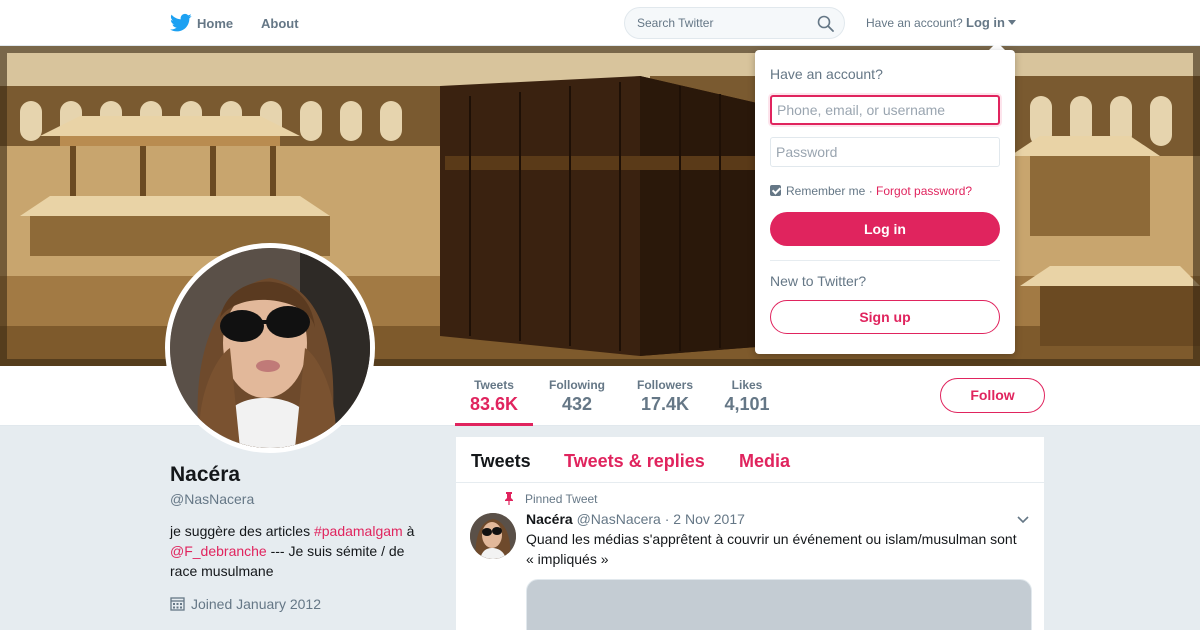  Describe the element at coordinates (747, 404) in the screenshot. I see `stat-likes-value: 4,101` at that location.